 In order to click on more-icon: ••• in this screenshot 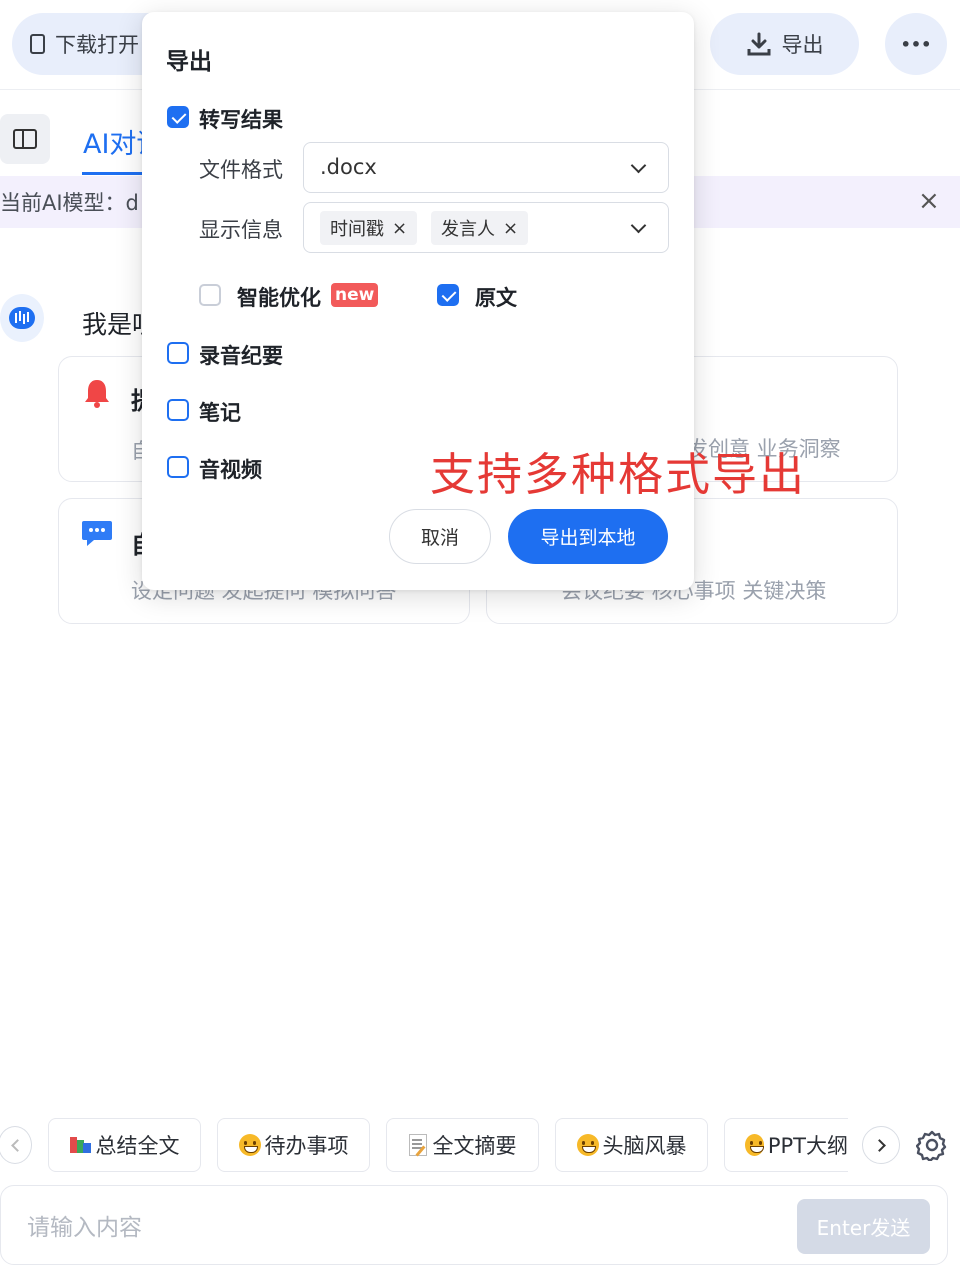, I will do `click(916, 44)`.